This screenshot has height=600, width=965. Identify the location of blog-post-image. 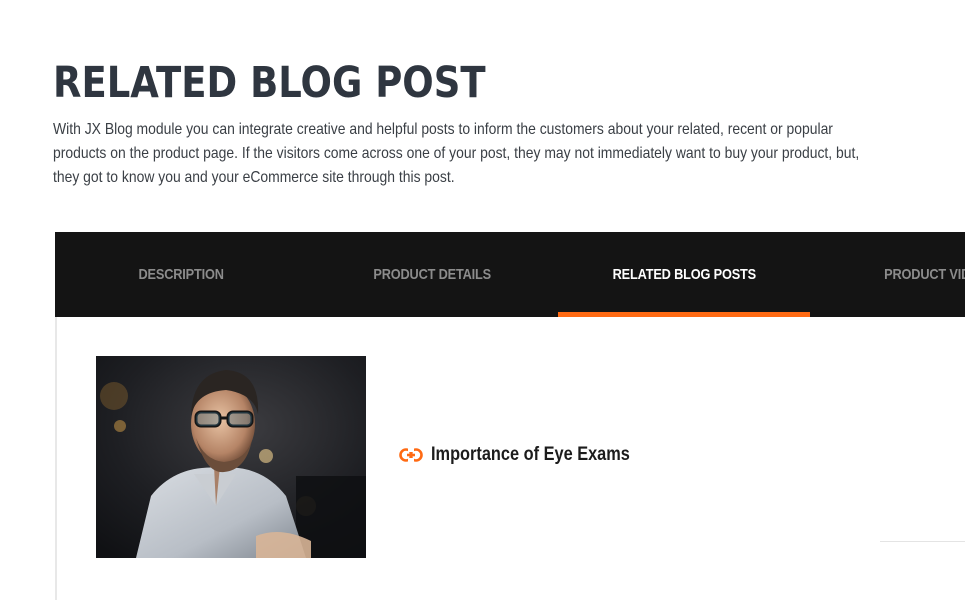
(231, 457).